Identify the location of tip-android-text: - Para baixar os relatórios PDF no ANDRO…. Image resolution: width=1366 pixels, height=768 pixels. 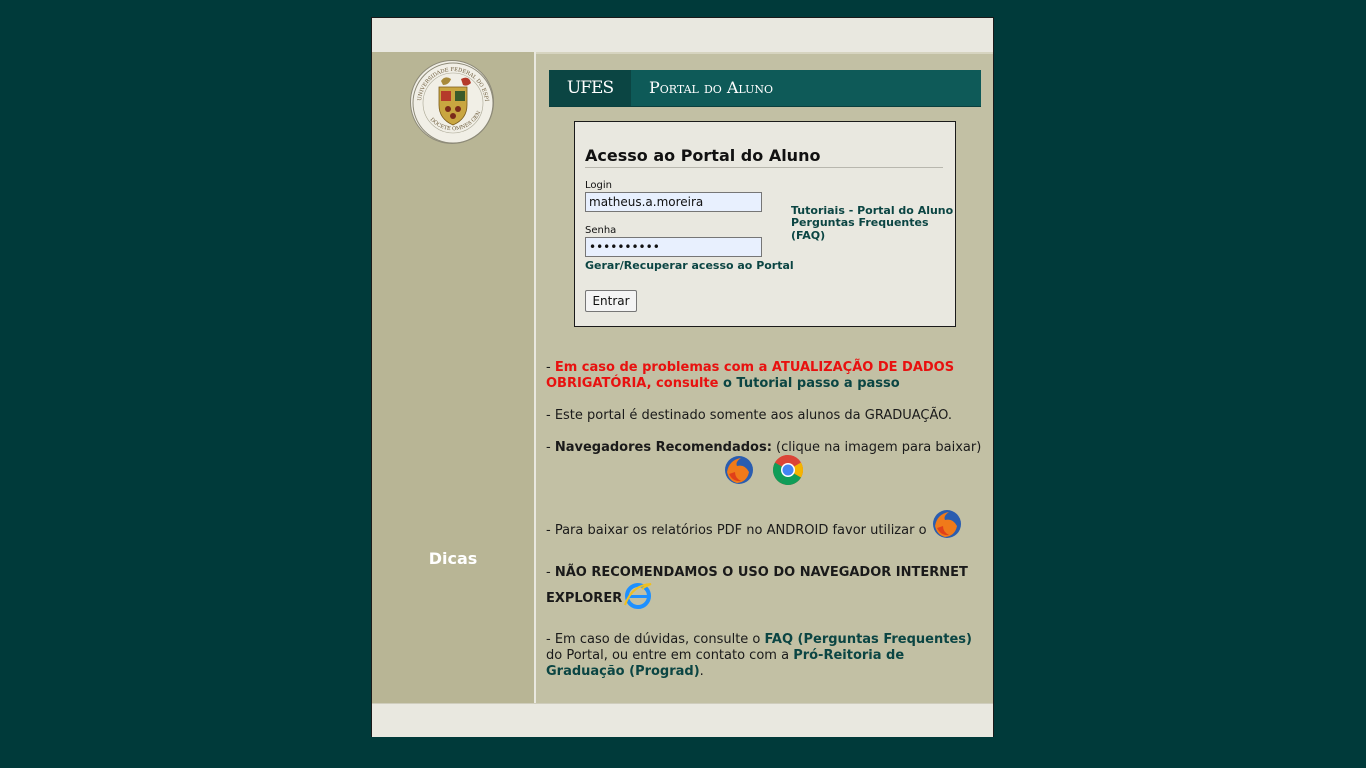
(736, 530).